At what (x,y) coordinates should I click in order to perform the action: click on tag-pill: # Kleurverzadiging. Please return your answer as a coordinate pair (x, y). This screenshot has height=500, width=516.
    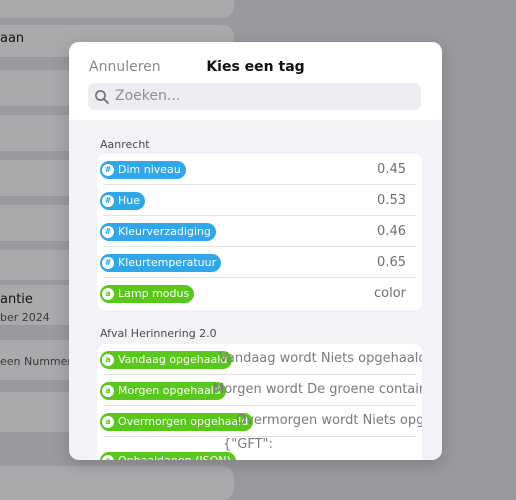
    Looking at the image, I should click on (158, 232).